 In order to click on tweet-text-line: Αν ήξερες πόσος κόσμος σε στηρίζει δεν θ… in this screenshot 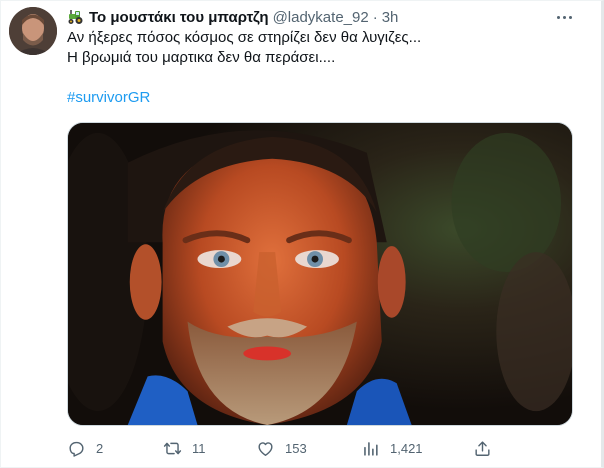, I will do `click(244, 37)`.